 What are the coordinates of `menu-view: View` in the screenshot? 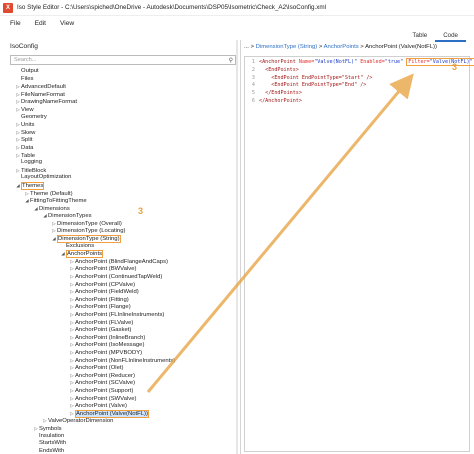 It's located at (67, 23).